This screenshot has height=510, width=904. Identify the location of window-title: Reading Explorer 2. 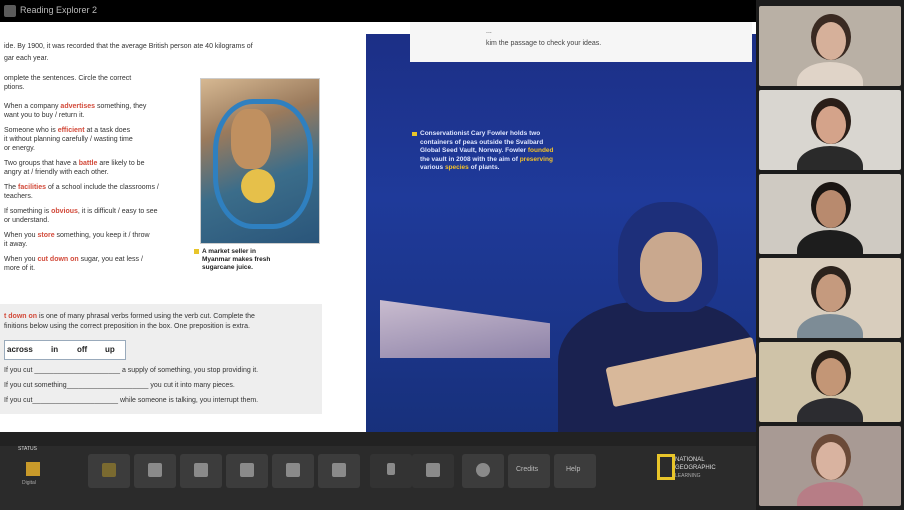
(59, 10).